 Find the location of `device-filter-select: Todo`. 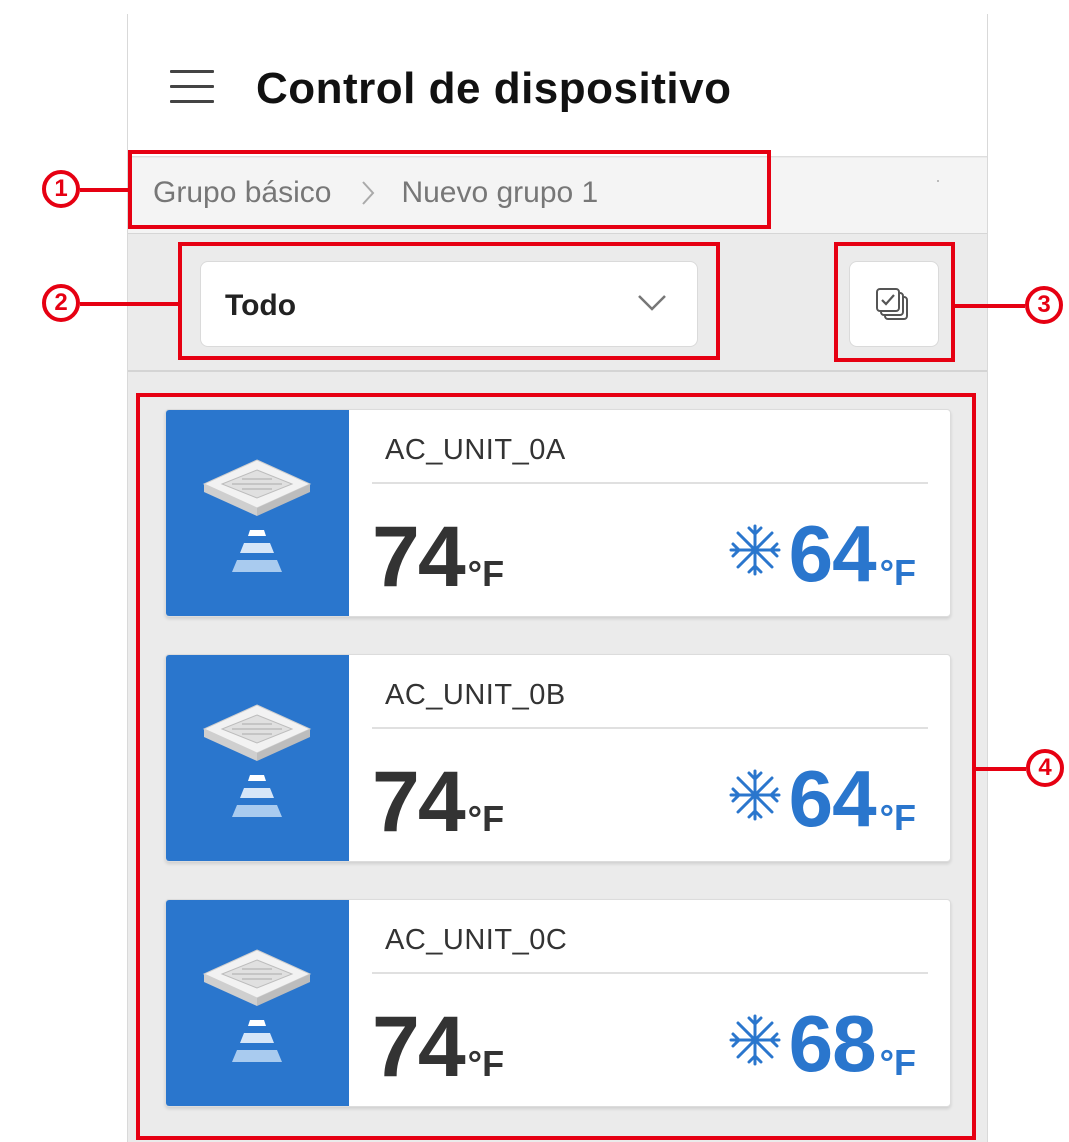

device-filter-select: Todo is located at coordinates (449, 304).